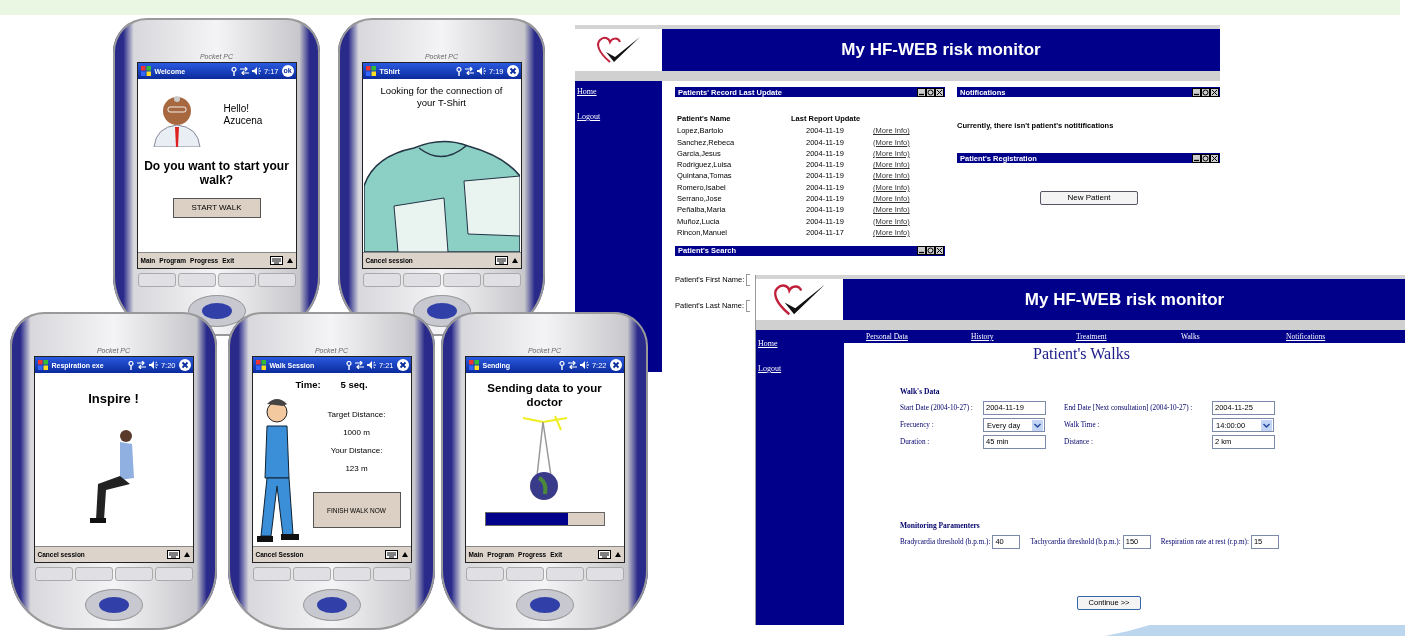 This screenshot has width=1405, height=636. What do you see at coordinates (356, 414) in the screenshot?
I see `target-distance-label: Target Distance:` at bounding box center [356, 414].